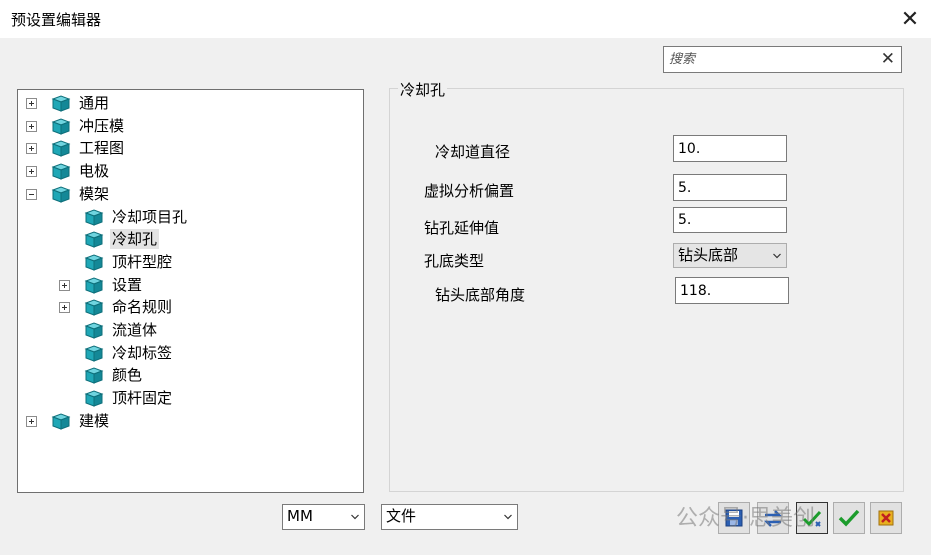  What do you see at coordinates (190, 375) in the screenshot?
I see `tree-item: 颜色` at bounding box center [190, 375].